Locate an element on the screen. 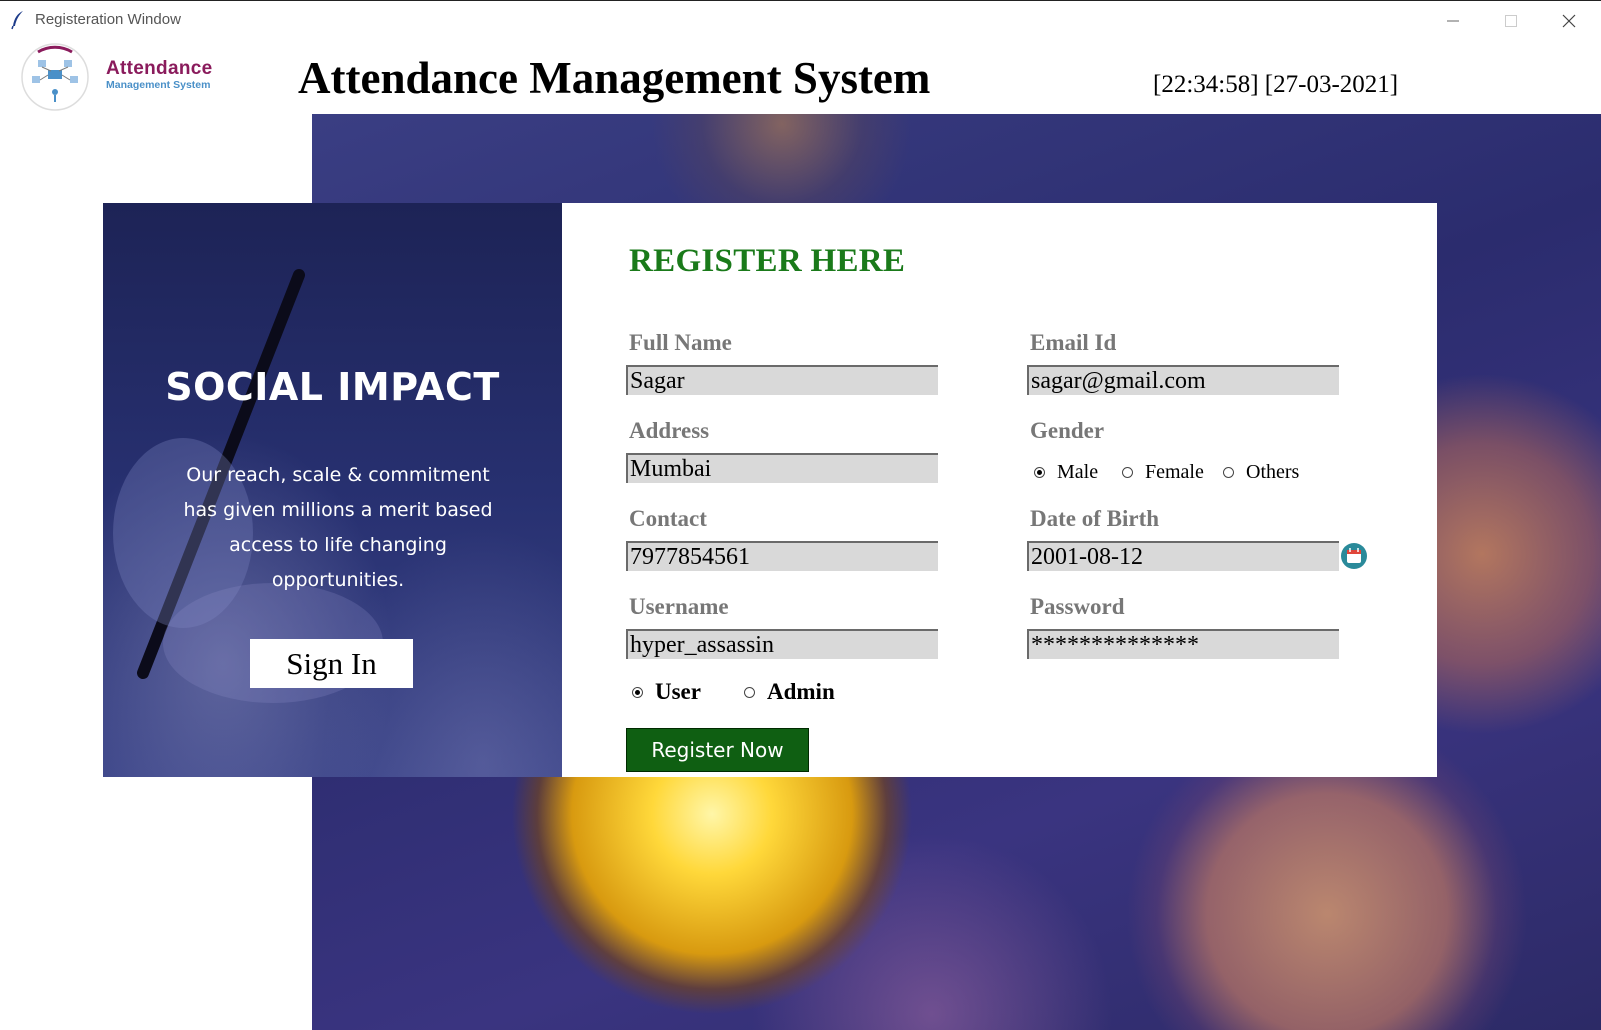 Image resolution: width=1601 pixels, height=1030 pixels. page-title: Attendance Management System is located at coordinates (614, 78).